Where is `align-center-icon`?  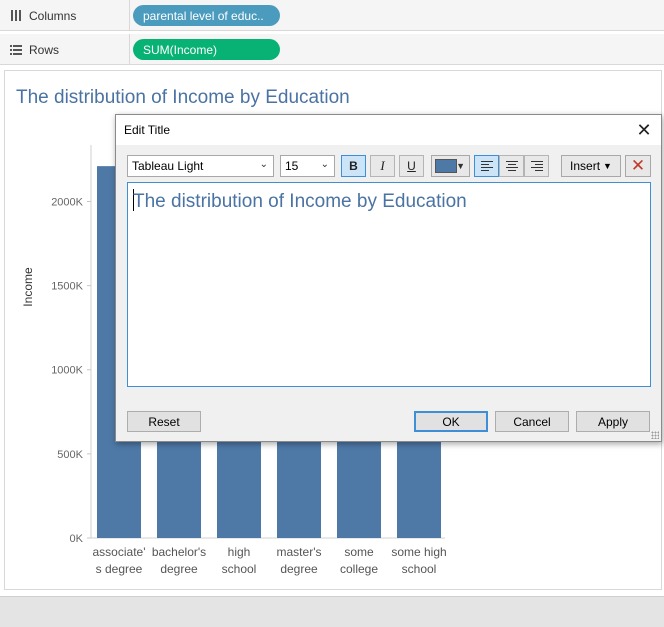 align-center-icon is located at coordinates (511, 166).